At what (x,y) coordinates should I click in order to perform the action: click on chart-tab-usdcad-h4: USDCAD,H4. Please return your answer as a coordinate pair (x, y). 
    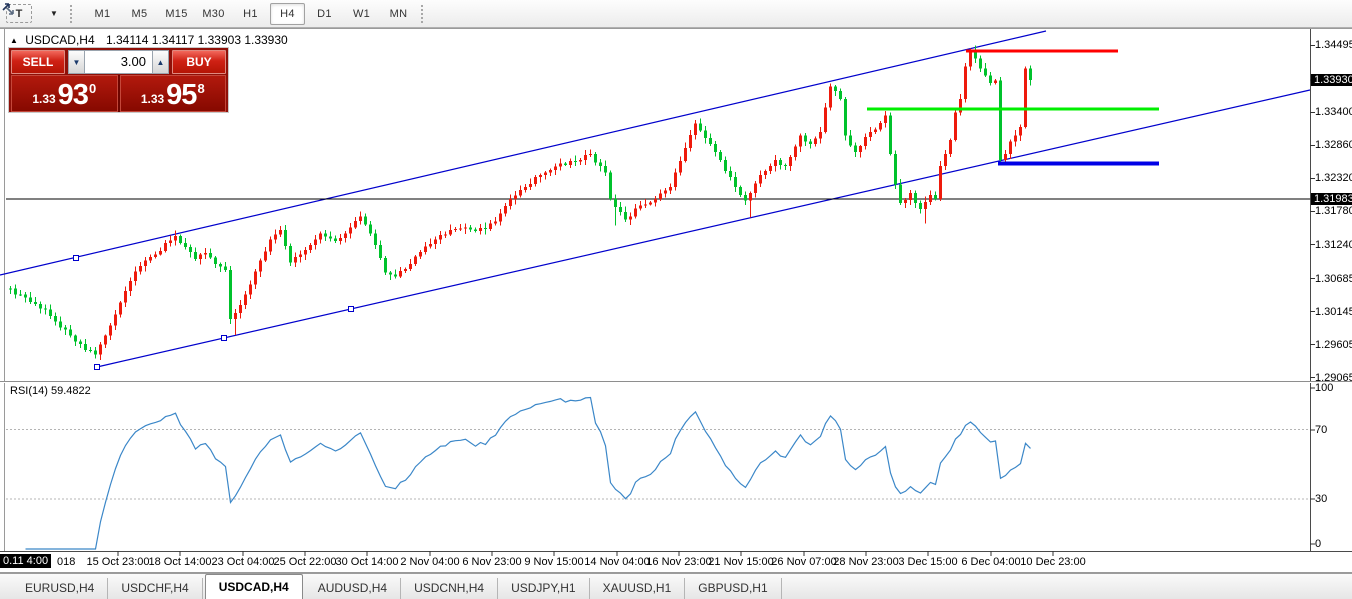
    Looking at the image, I should click on (253, 586).